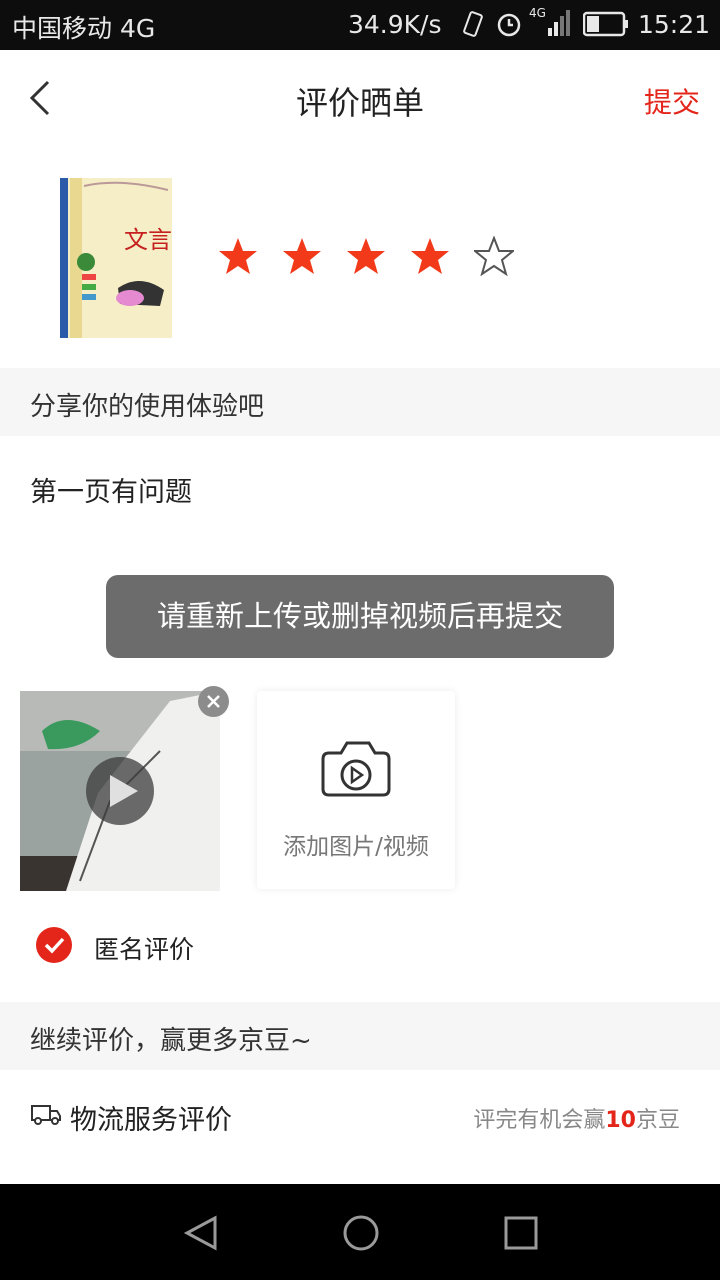 The width and height of the screenshot is (720, 1280). I want to click on jingdou-hint: 评完有机会赢10京豆, so click(576, 1118).